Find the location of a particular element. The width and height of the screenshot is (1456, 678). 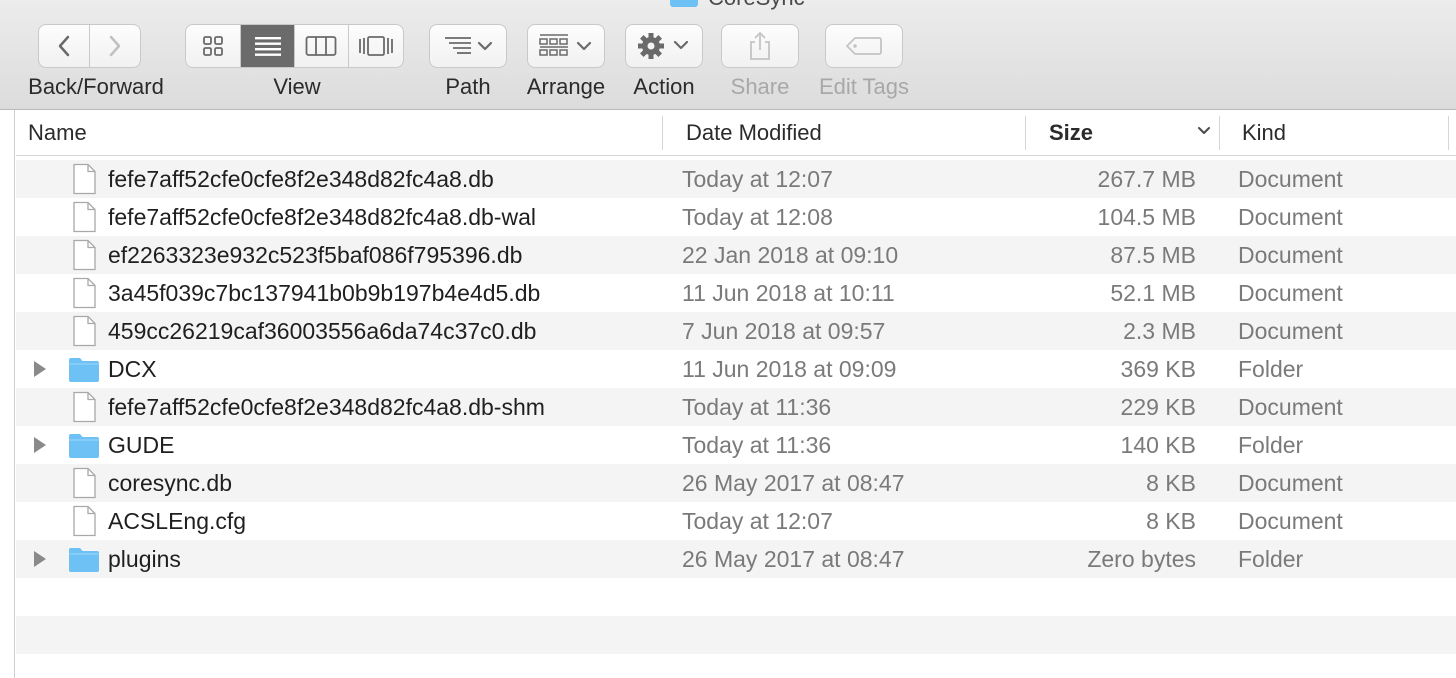

arrange-label: Arrange is located at coordinates (566, 86).